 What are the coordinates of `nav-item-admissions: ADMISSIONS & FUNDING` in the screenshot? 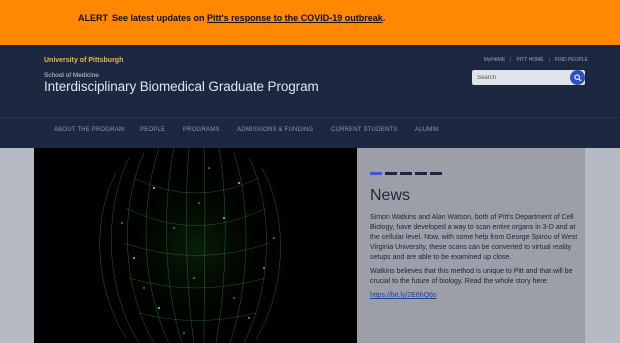 It's located at (275, 130).